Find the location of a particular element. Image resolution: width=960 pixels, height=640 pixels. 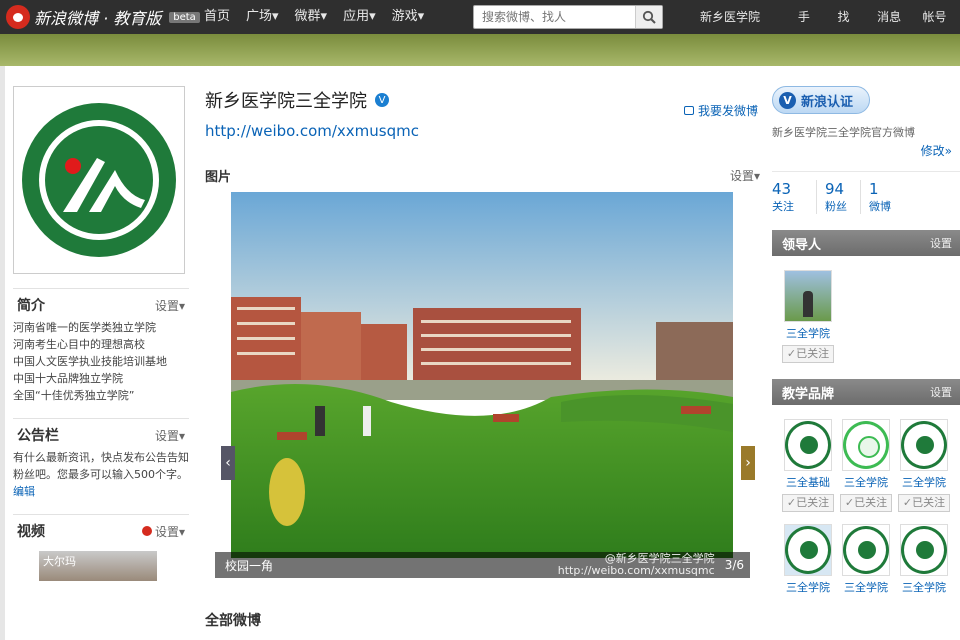

edit-link: 修改» is located at coordinates (936, 151).